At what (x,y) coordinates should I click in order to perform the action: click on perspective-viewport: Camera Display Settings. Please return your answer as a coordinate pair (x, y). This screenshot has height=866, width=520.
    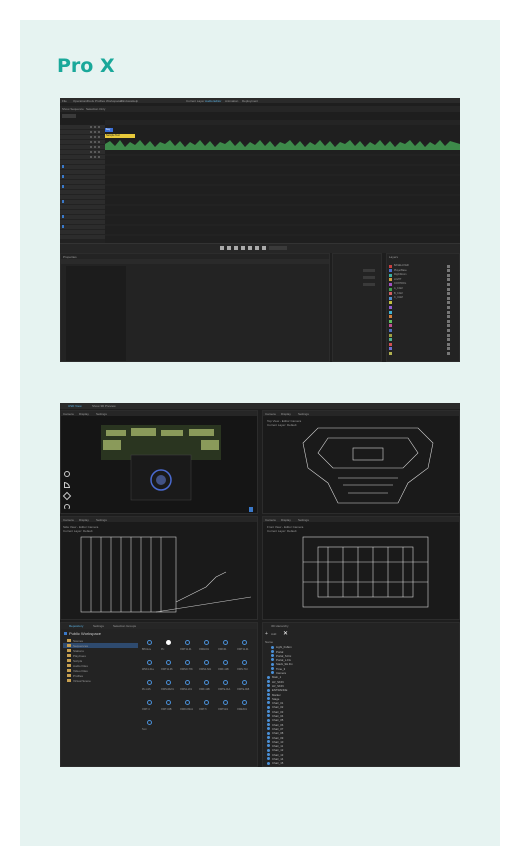
    Looking at the image, I should click on (159, 462).